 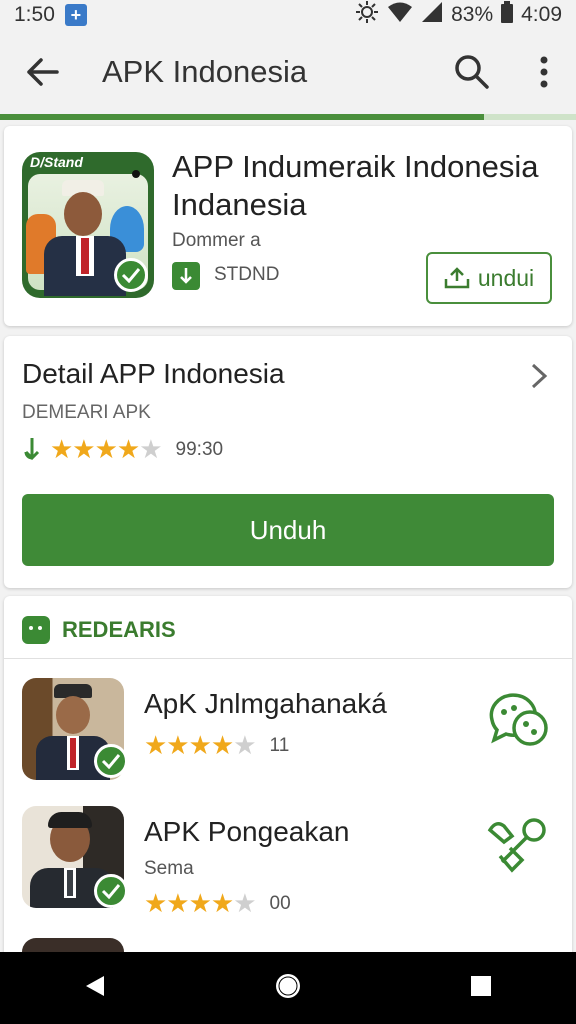 What do you see at coordinates (288, 658) in the screenshot?
I see `divider` at bounding box center [288, 658].